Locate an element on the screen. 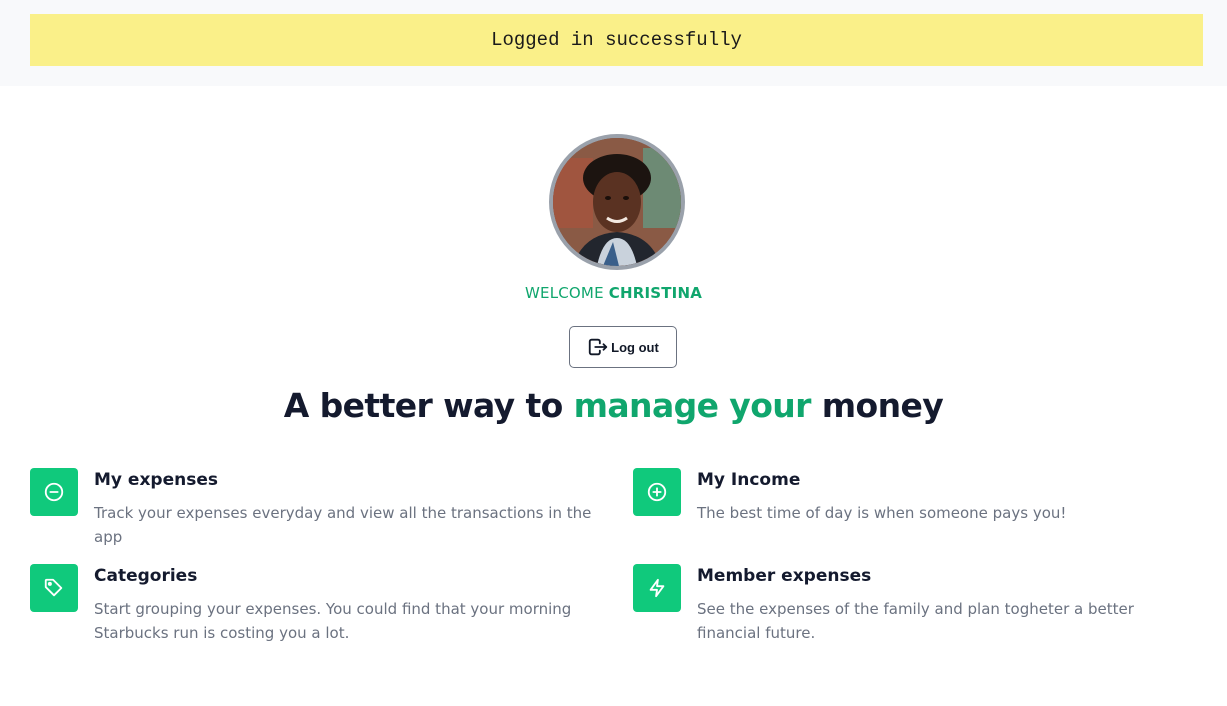  feature-title: Member expenses is located at coordinates (784, 576).